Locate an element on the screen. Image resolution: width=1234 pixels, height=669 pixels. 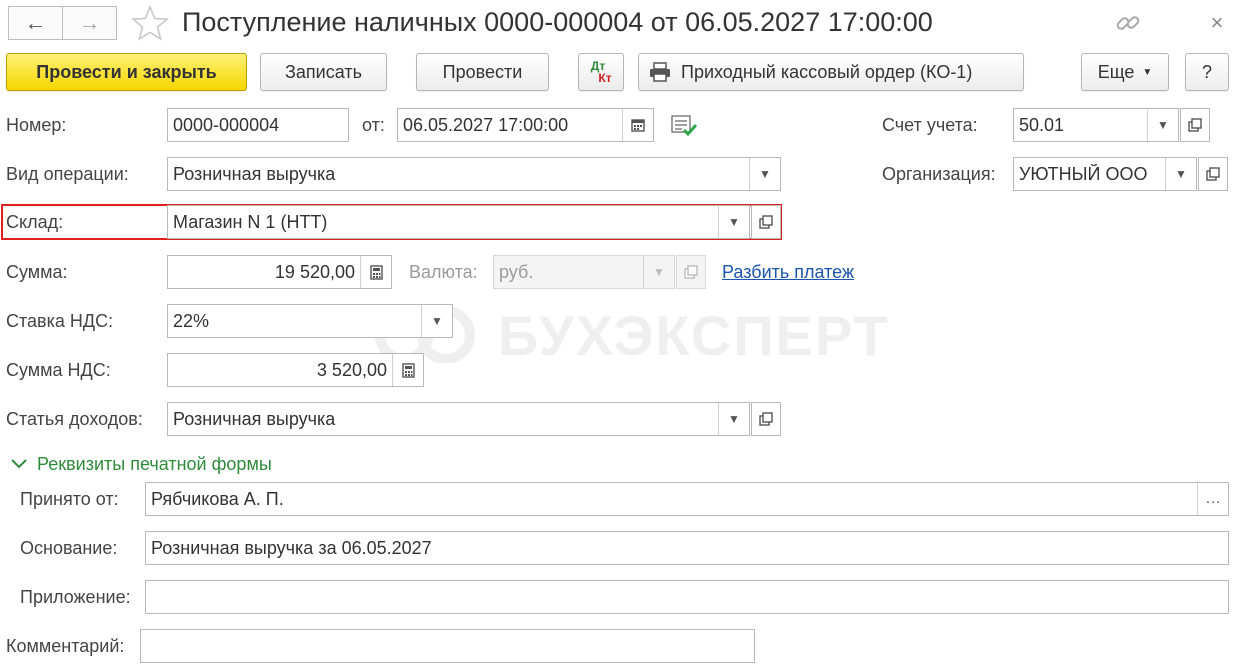
close-button: × is located at coordinates (1217, 23).